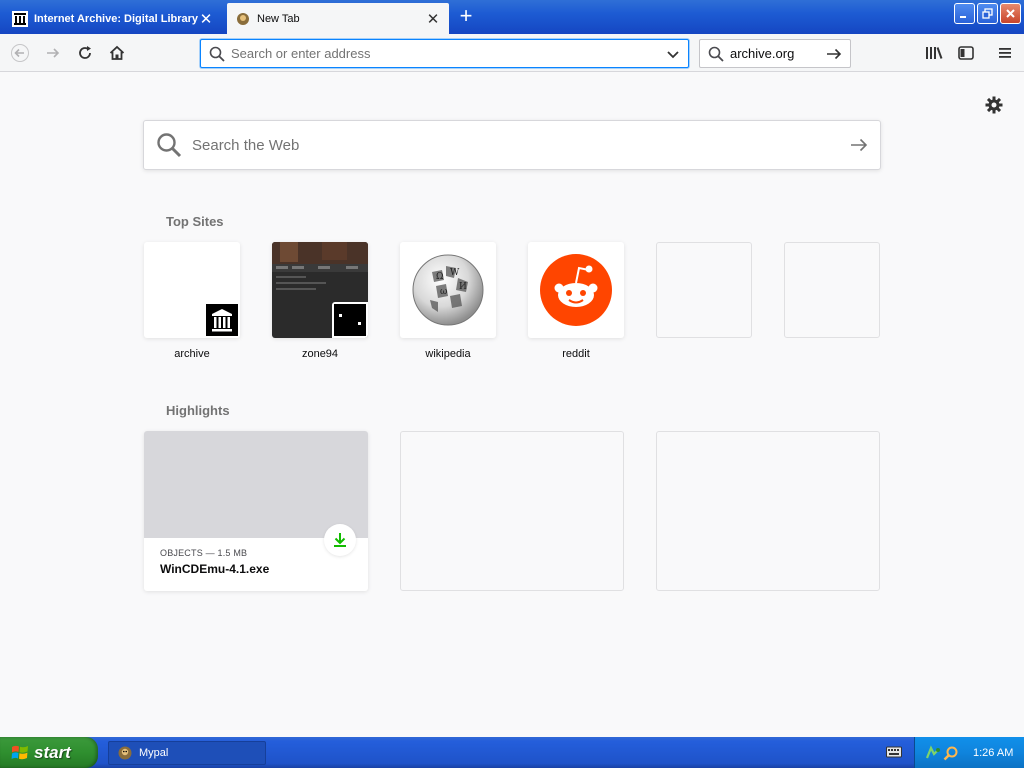 Image resolution: width=1024 pixels, height=768 pixels. What do you see at coordinates (125, 753) in the screenshot?
I see `mypal-app-icon` at bounding box center [125, 753].